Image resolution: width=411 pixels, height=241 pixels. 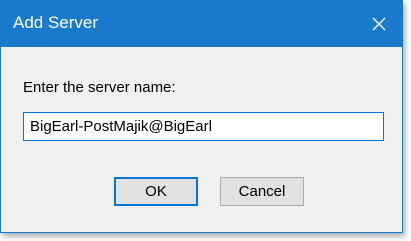 I want to click on cancel-button: Cancel, so click(x=262, y=191).